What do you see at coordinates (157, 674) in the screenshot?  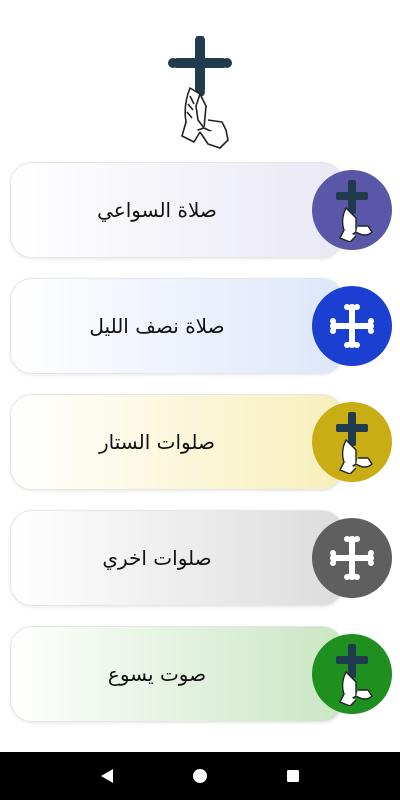 I see `menu-card-label: صوت يسوع` at bounding box center [157, 674].